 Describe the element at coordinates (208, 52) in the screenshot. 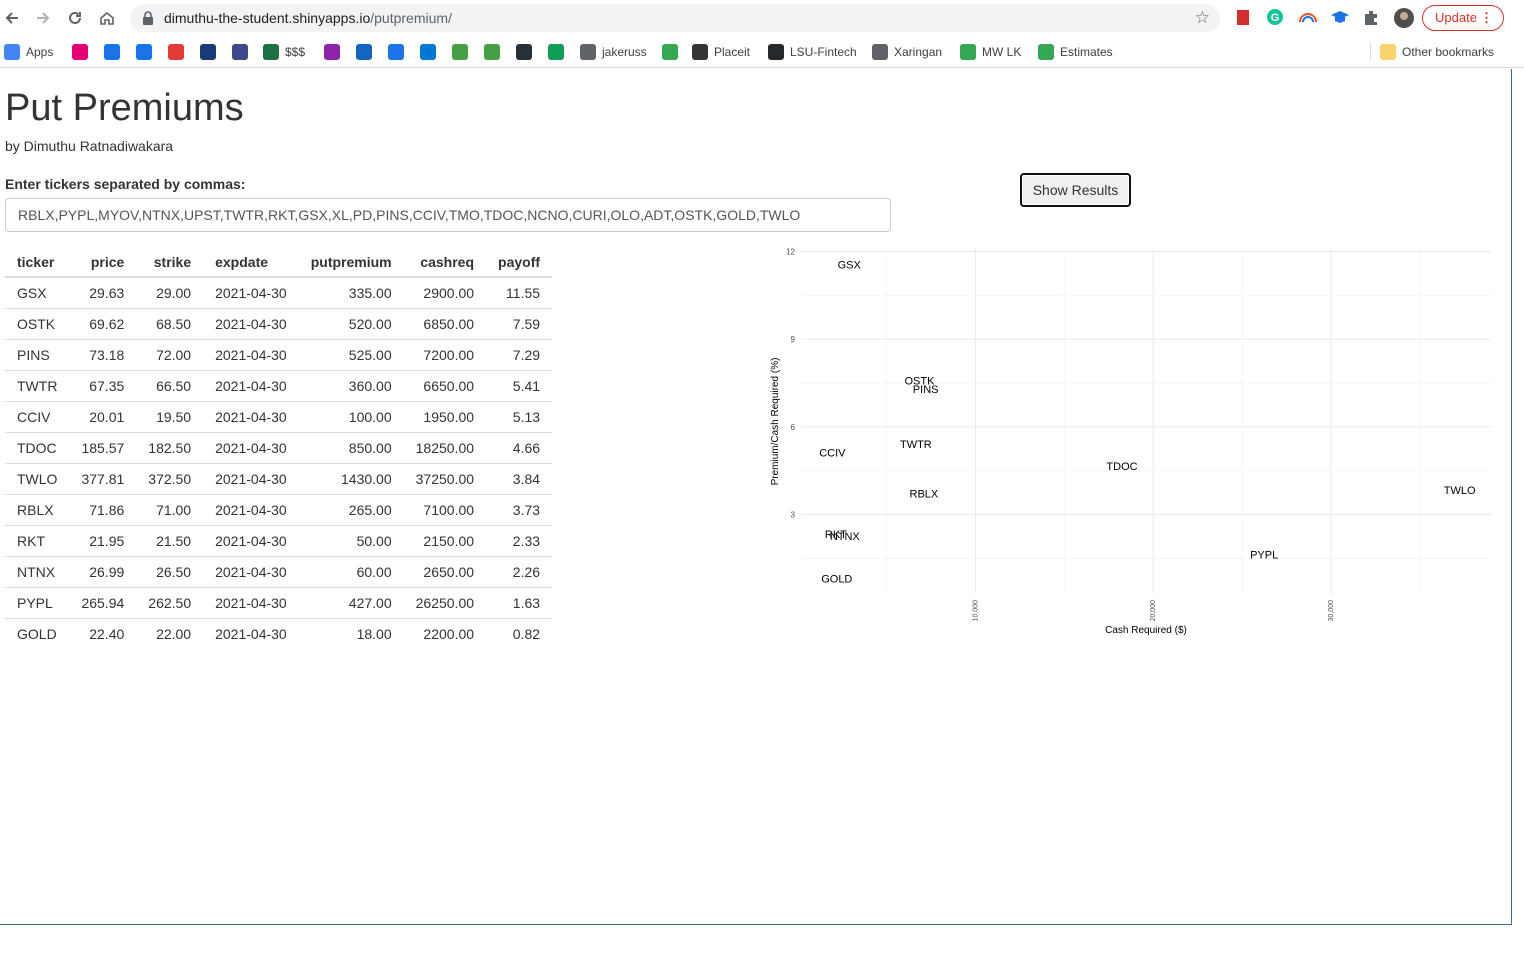

I see `wikipedia-icon` at that location.